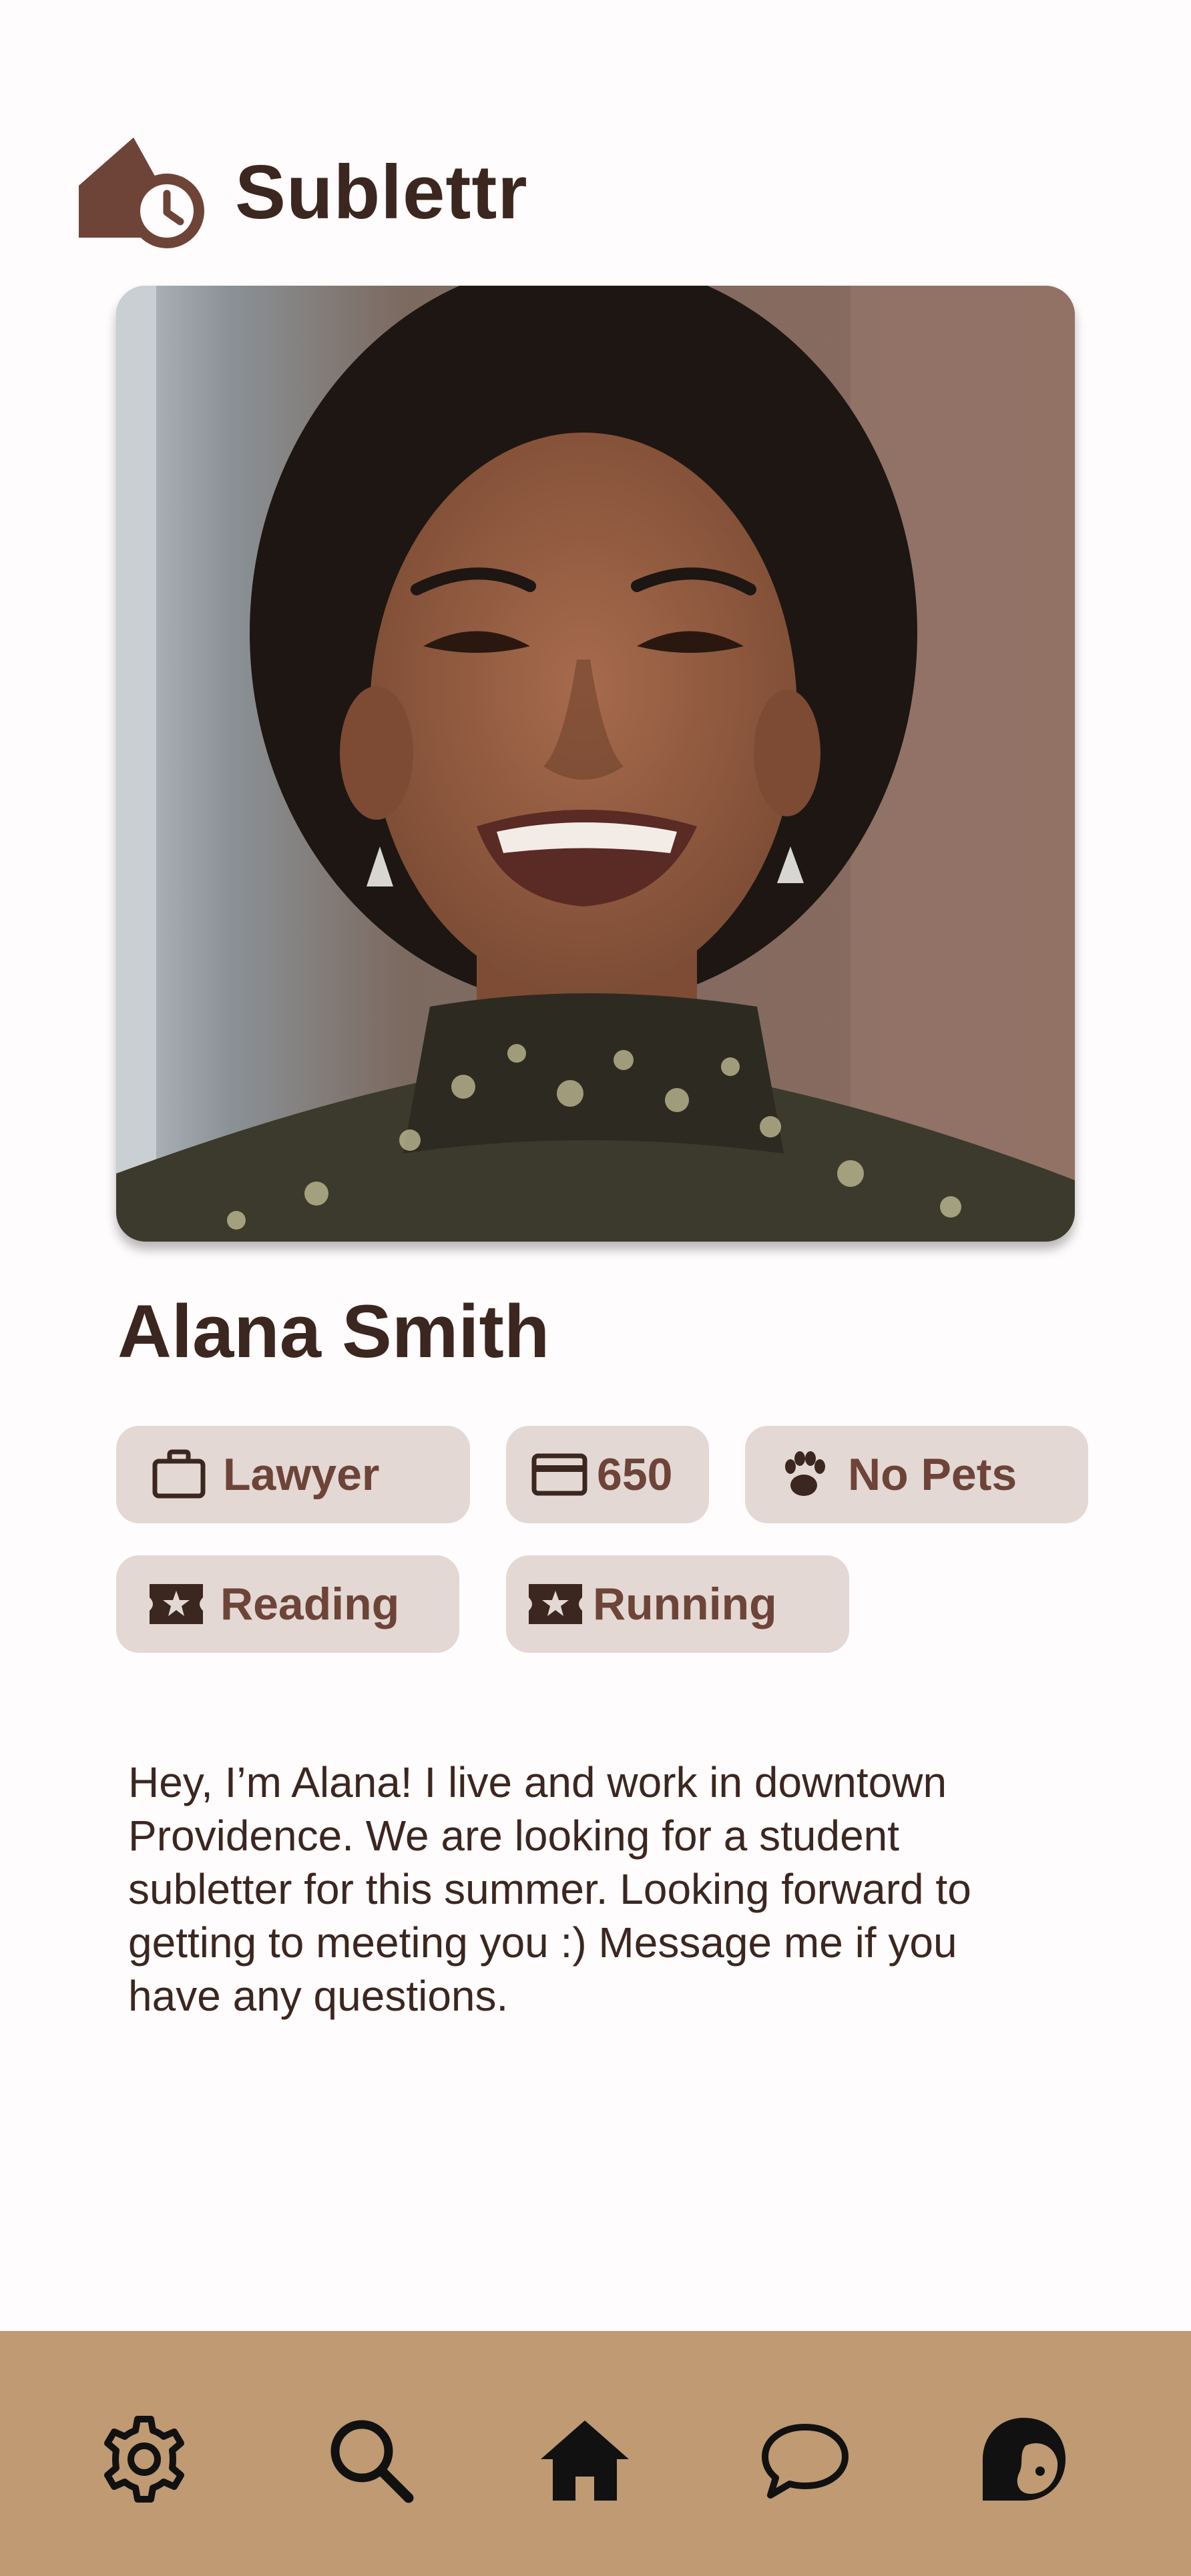  Describe the element at coordinates (333, 1331) in the screenshot. I see `profile-name: Alana Smith` at that location.